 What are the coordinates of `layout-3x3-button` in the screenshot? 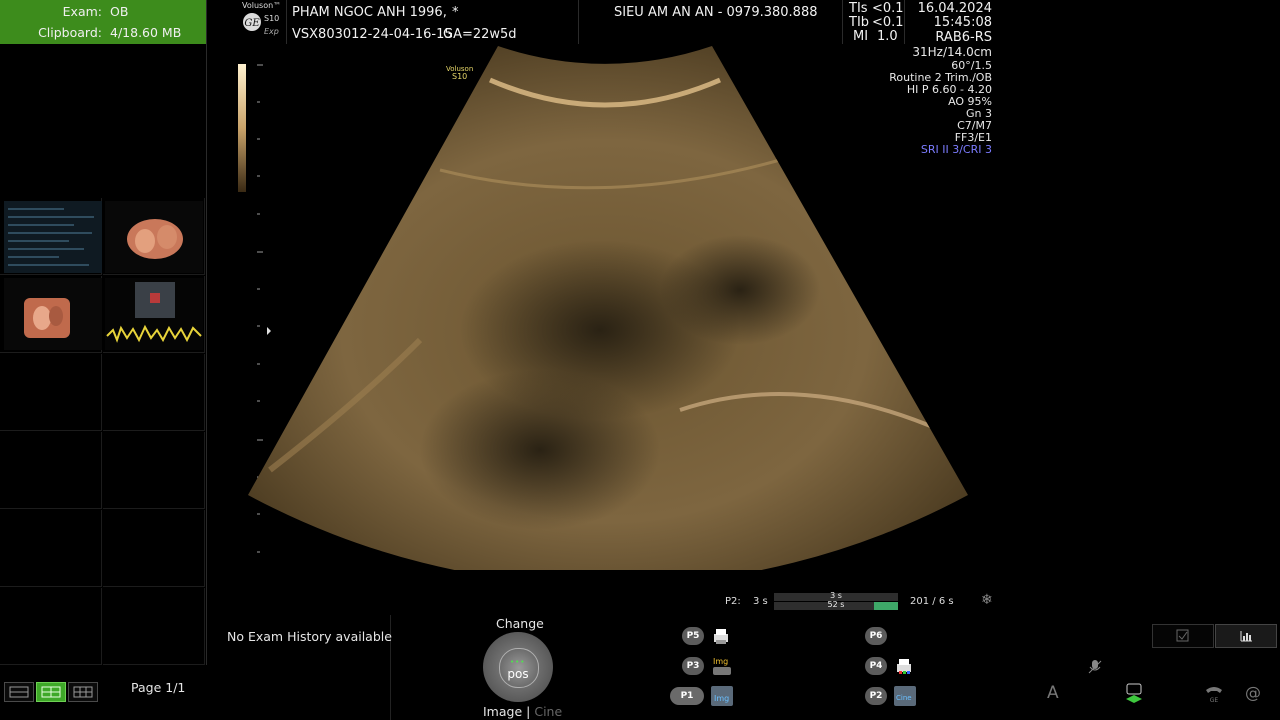 It's located at (83, 692).